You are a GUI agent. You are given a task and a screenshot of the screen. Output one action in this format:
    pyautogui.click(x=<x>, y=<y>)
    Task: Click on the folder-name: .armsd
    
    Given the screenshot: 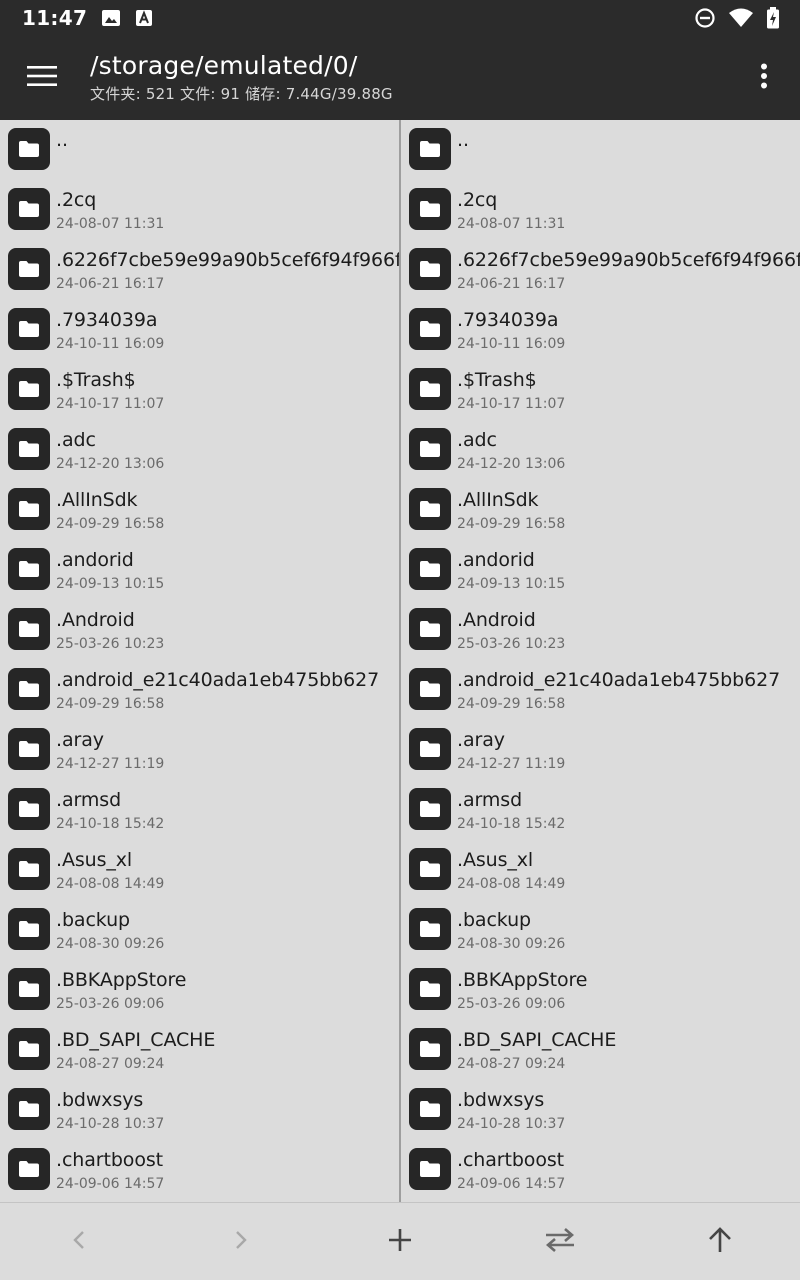 What is the action you would take?
    pyautogui.click(x=490, y=800)
    